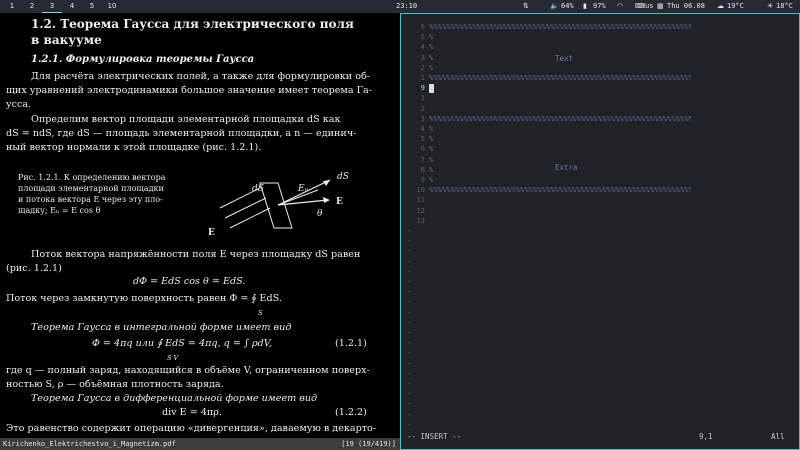 This screenshot has height=450, width=800. What do you see at coordinates (720, 6) in the screenshot?
I see `weather-icon: ☁` at bounding box center [720, 6].